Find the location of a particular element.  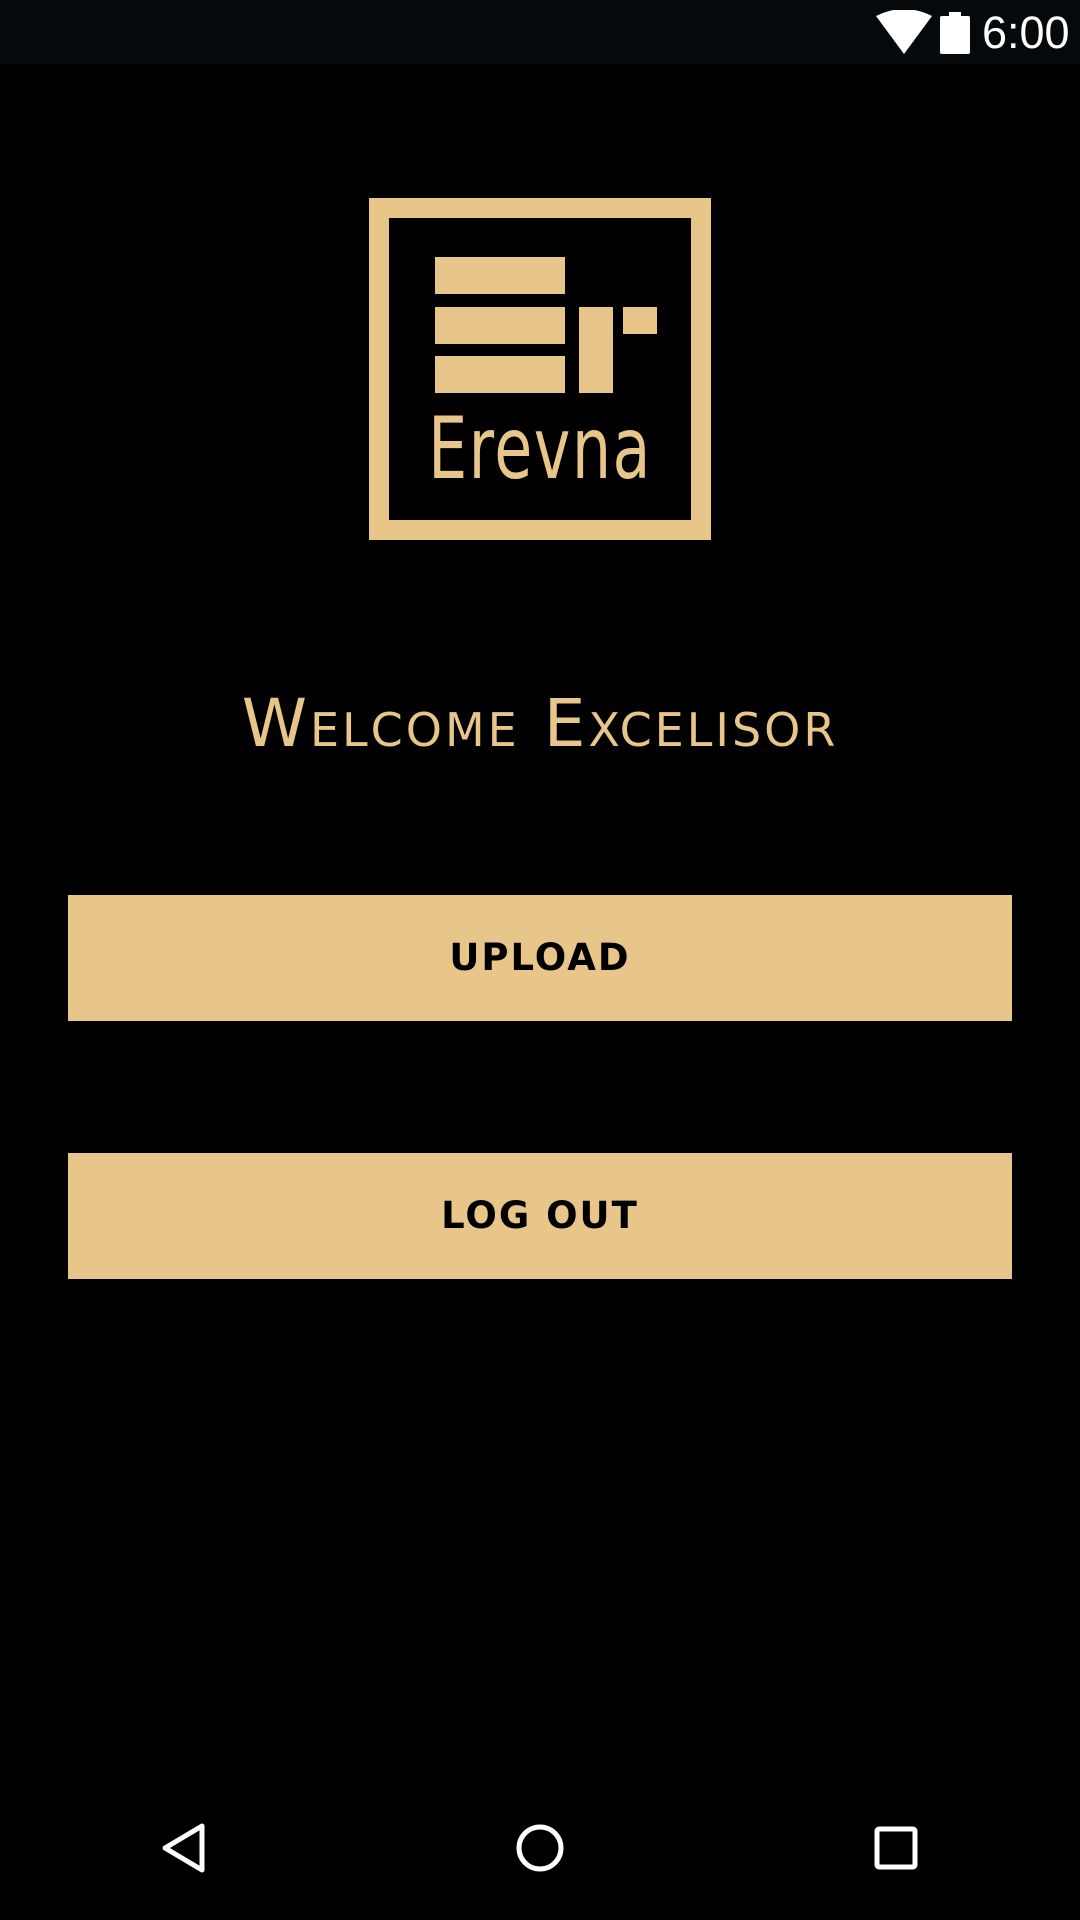

wifi-icon is located at coordinates (904, 32).